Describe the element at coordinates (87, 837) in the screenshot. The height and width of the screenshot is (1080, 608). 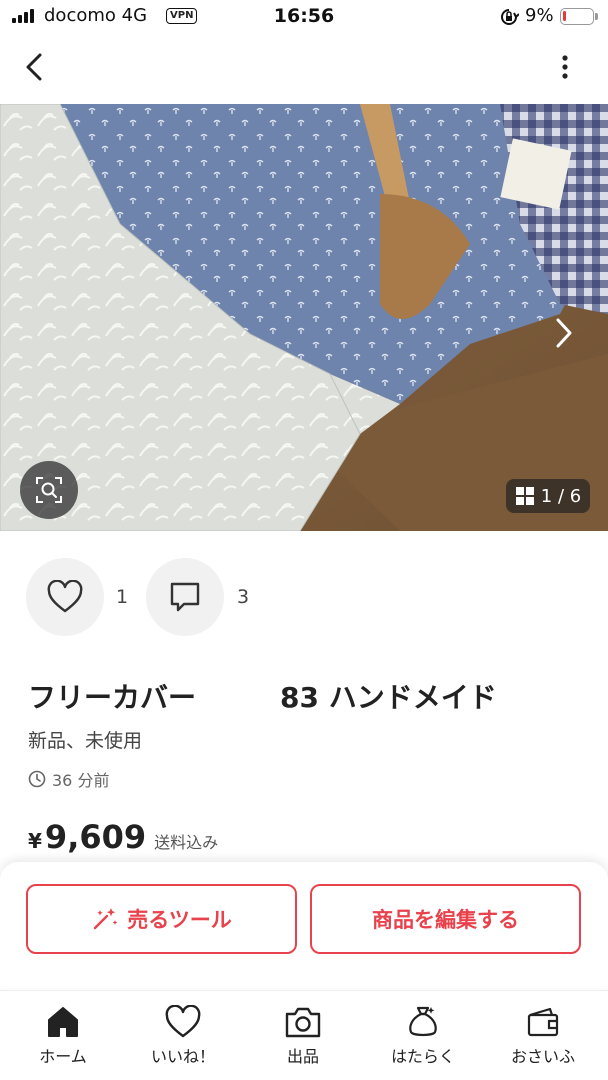
I see `price: ¥9,609` at that location.